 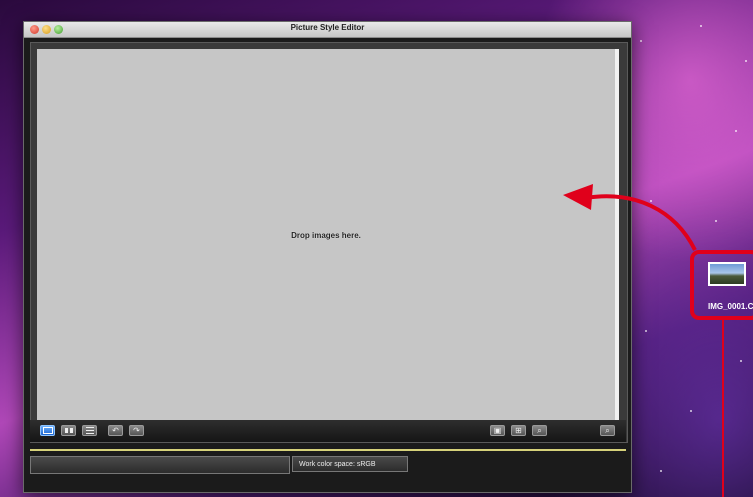 I want to click on drop-hint-text: Drop images here., so click(x=326, y=235).